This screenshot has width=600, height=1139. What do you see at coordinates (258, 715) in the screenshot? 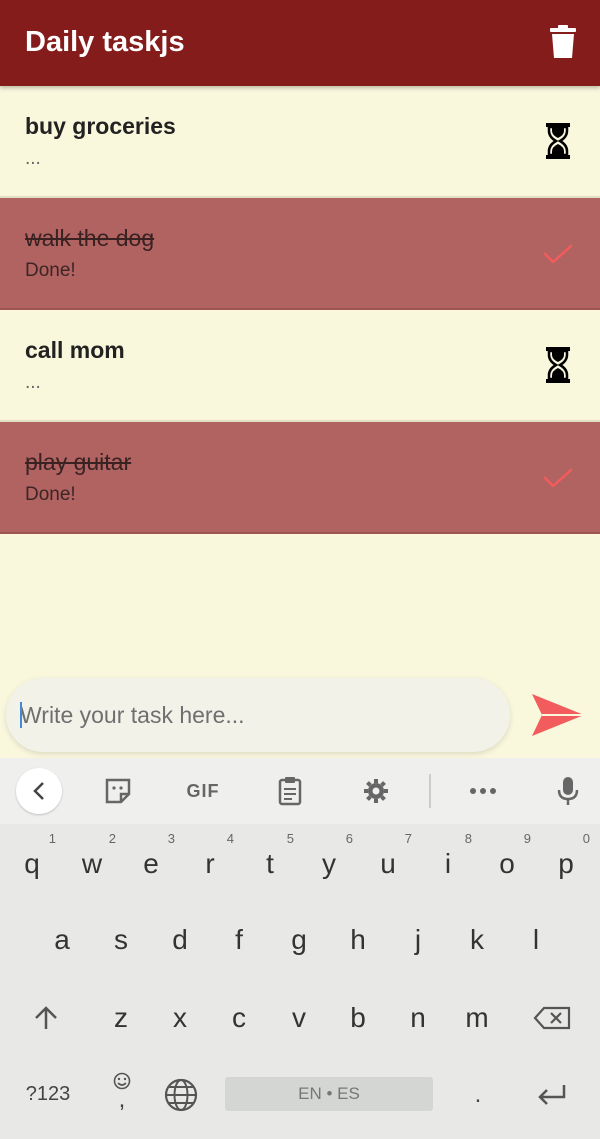
I see `task-input` at bounding box center [258, 715].